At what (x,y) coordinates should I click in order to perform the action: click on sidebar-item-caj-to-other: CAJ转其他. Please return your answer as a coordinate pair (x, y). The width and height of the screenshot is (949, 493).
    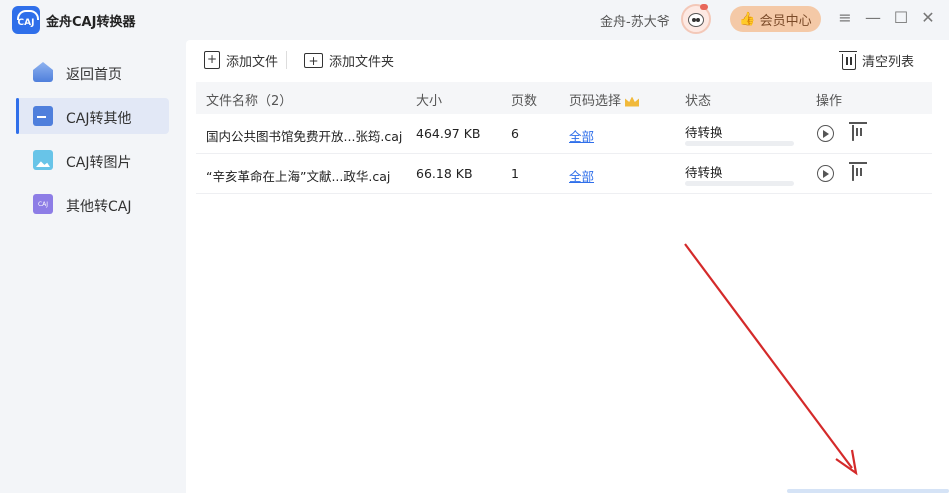
    Looking at the image, I should click on (92, 116).